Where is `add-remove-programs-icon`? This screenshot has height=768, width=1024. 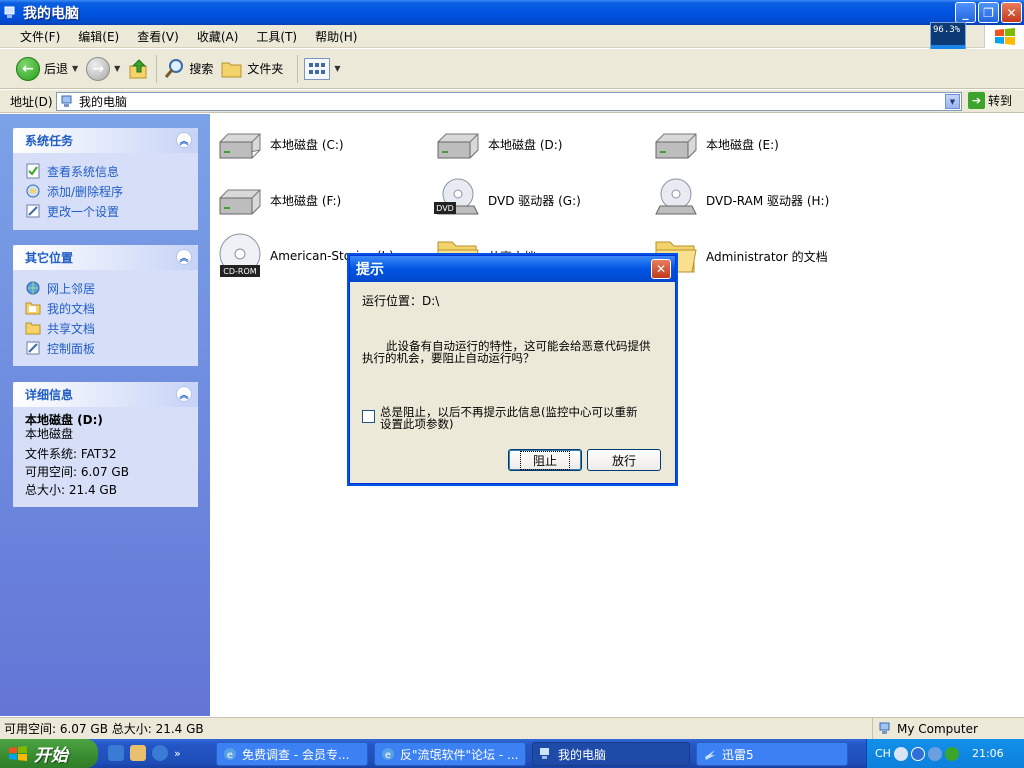 add-remove-programs-icon is located at coordinates (33, 191).